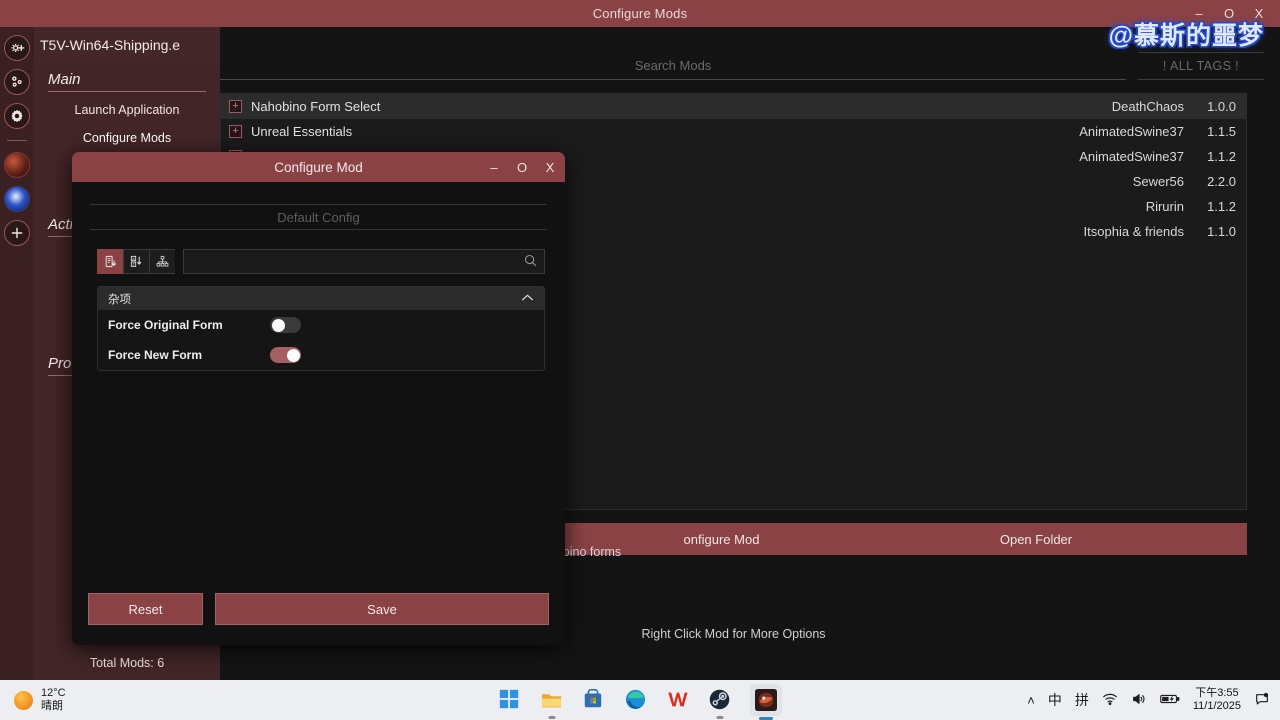  Describe the element at coordinates (566, 552) in the screenshot. I see `mod-description: two Nahobino forms` at that location.